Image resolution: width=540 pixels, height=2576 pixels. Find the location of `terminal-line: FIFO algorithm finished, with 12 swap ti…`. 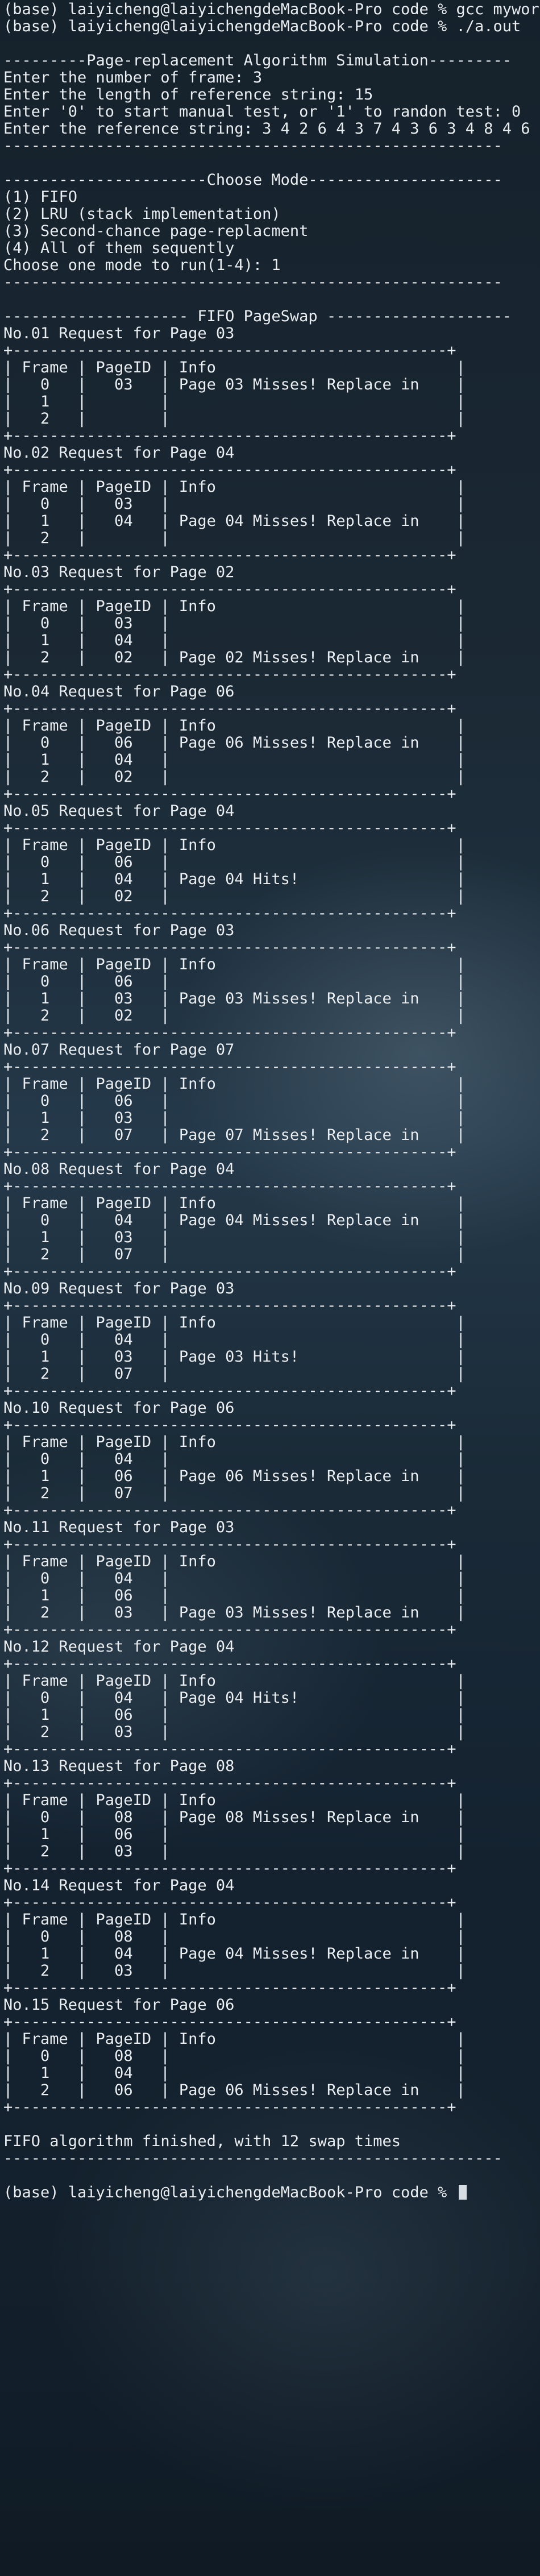

terminal-line: FIFO algorithm finished, with 12 swap ti… is located at coordinates (202, 2141).